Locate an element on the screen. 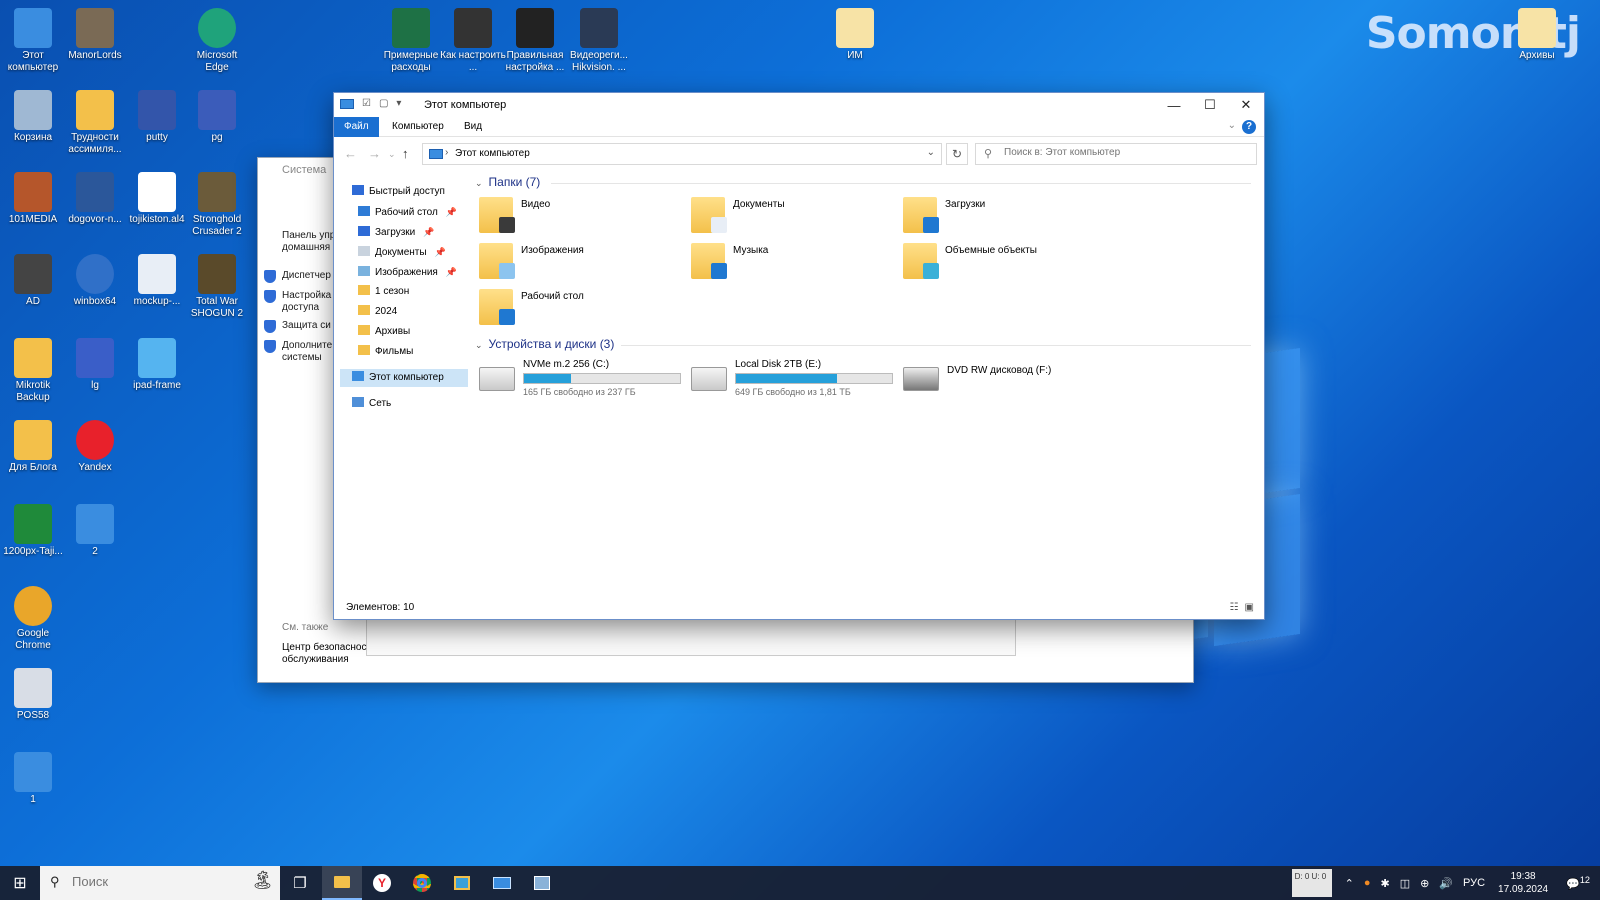 This screenshot has width=1600, height=900. chevron-down-icon: ⌄ is located at coordinates (931, 152).